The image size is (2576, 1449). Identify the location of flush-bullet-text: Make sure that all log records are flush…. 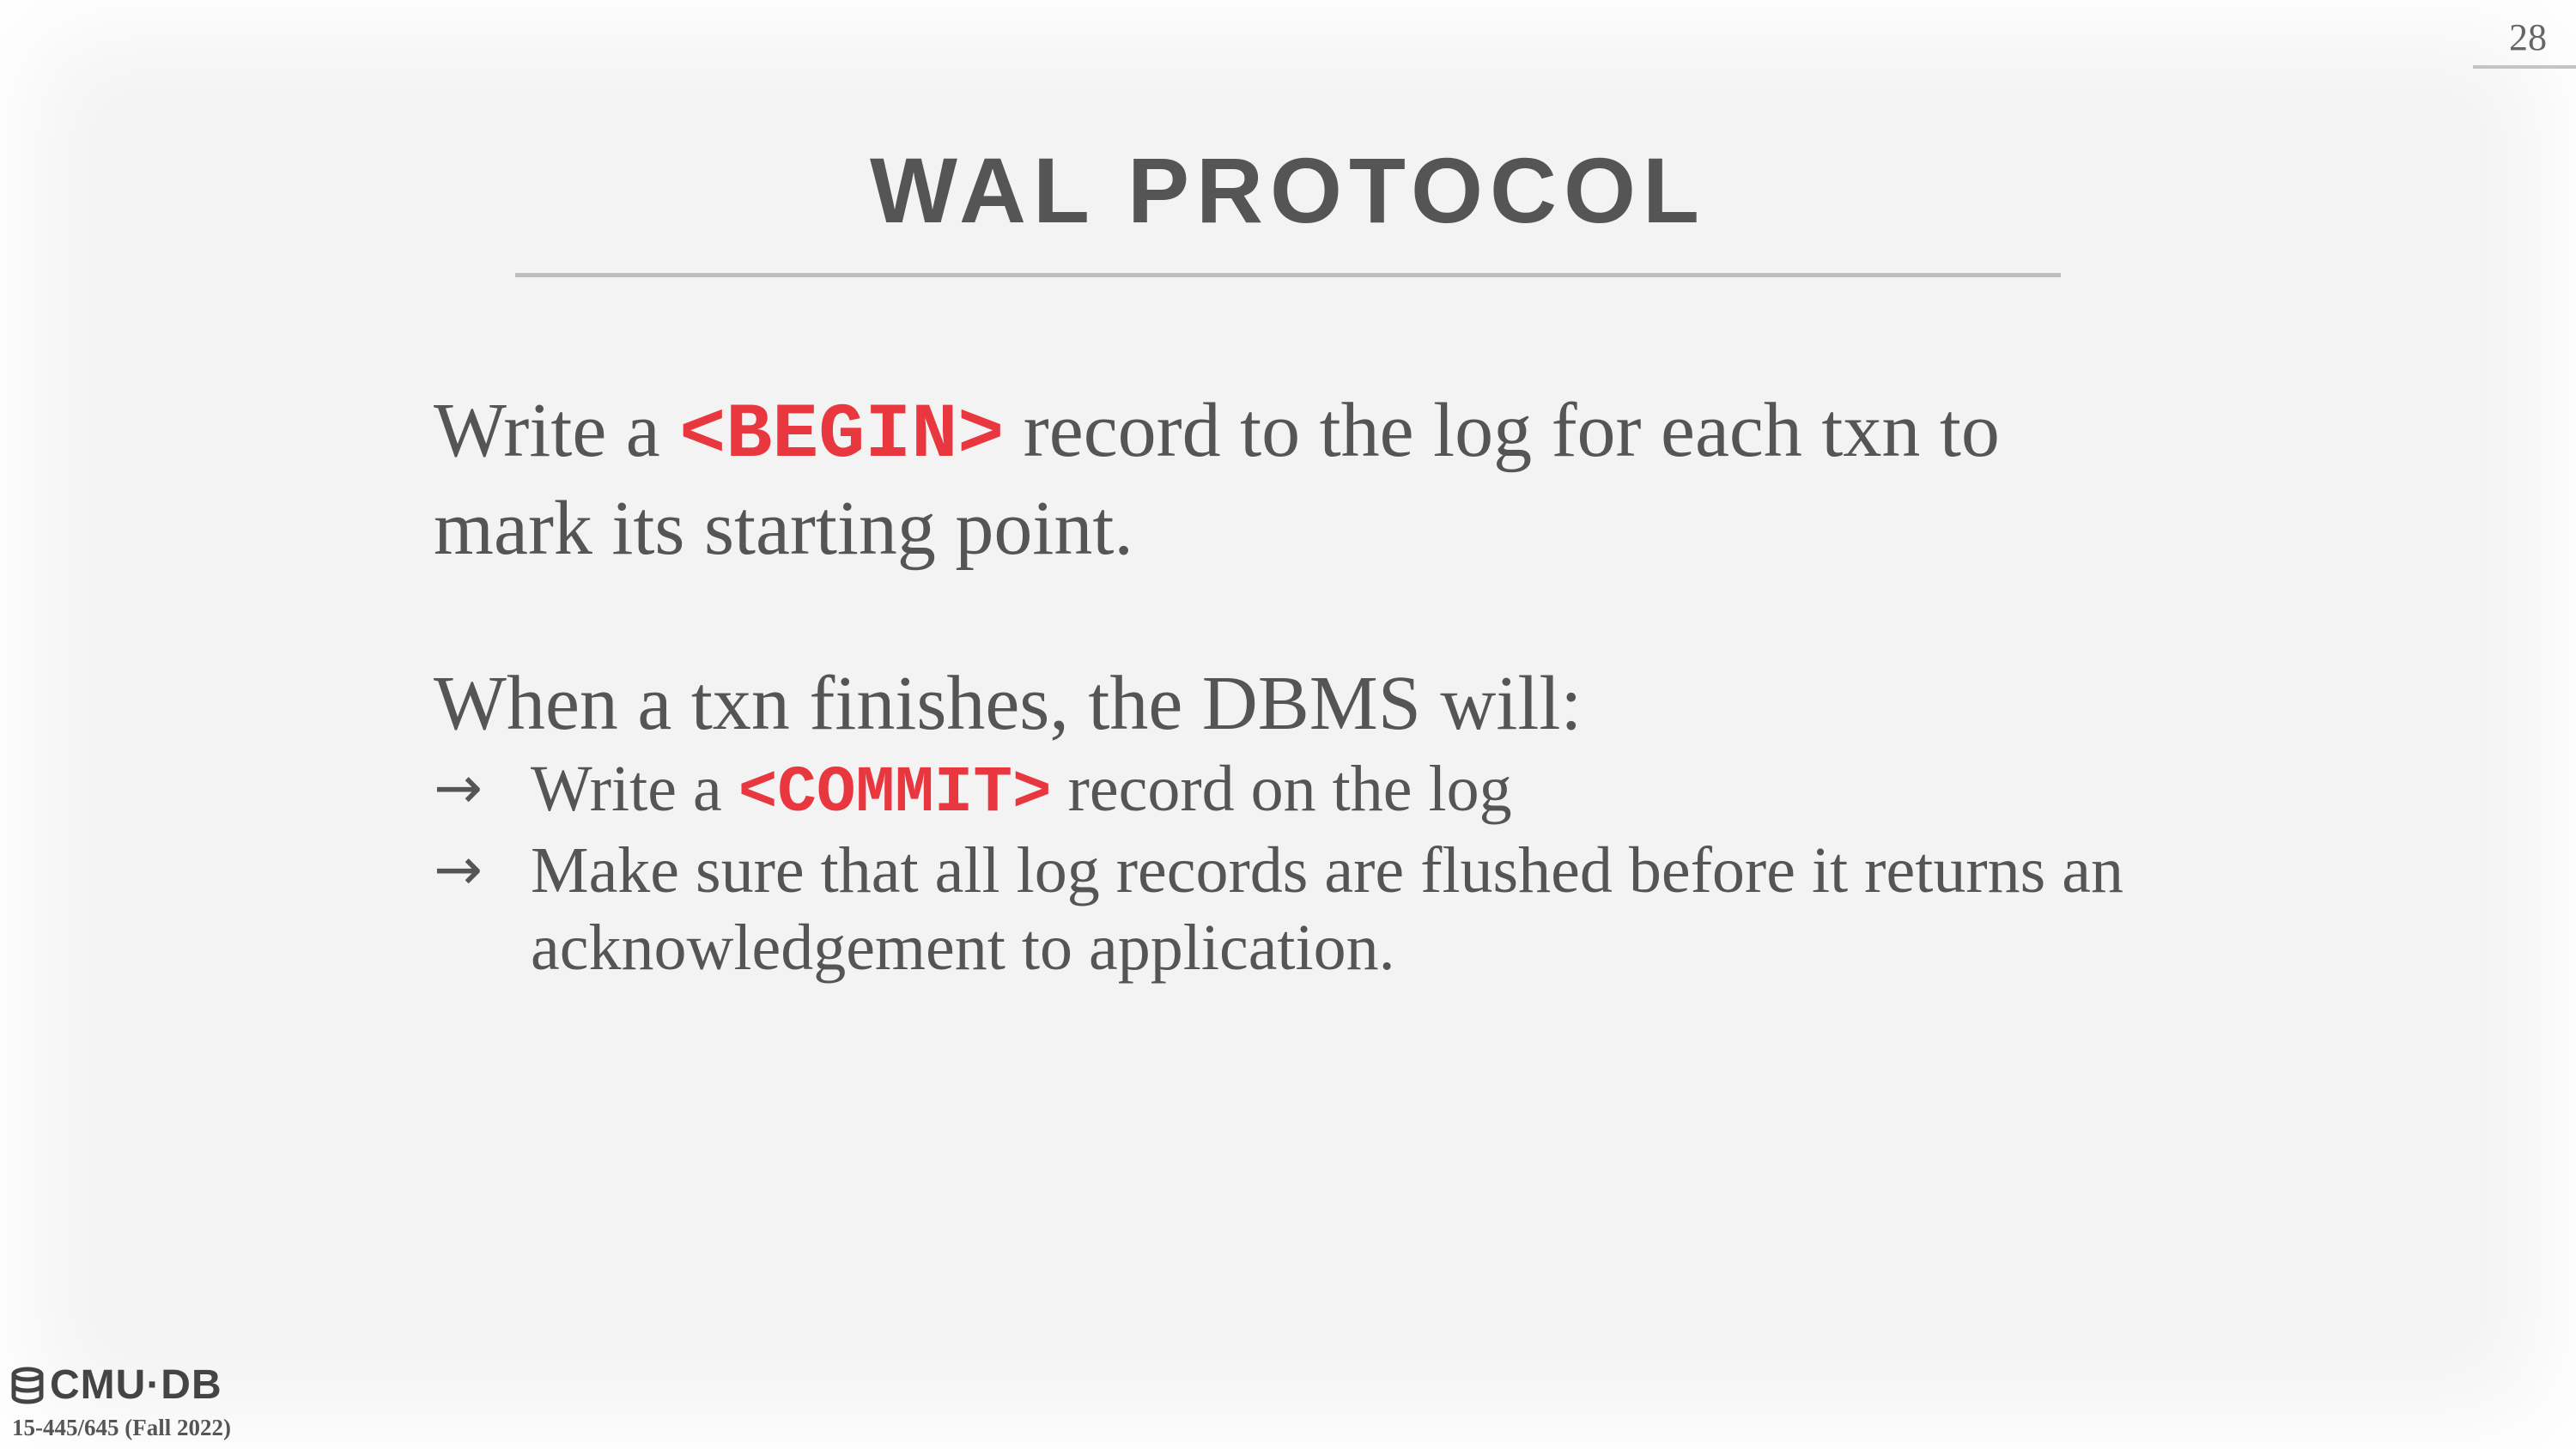
(1327, 909).